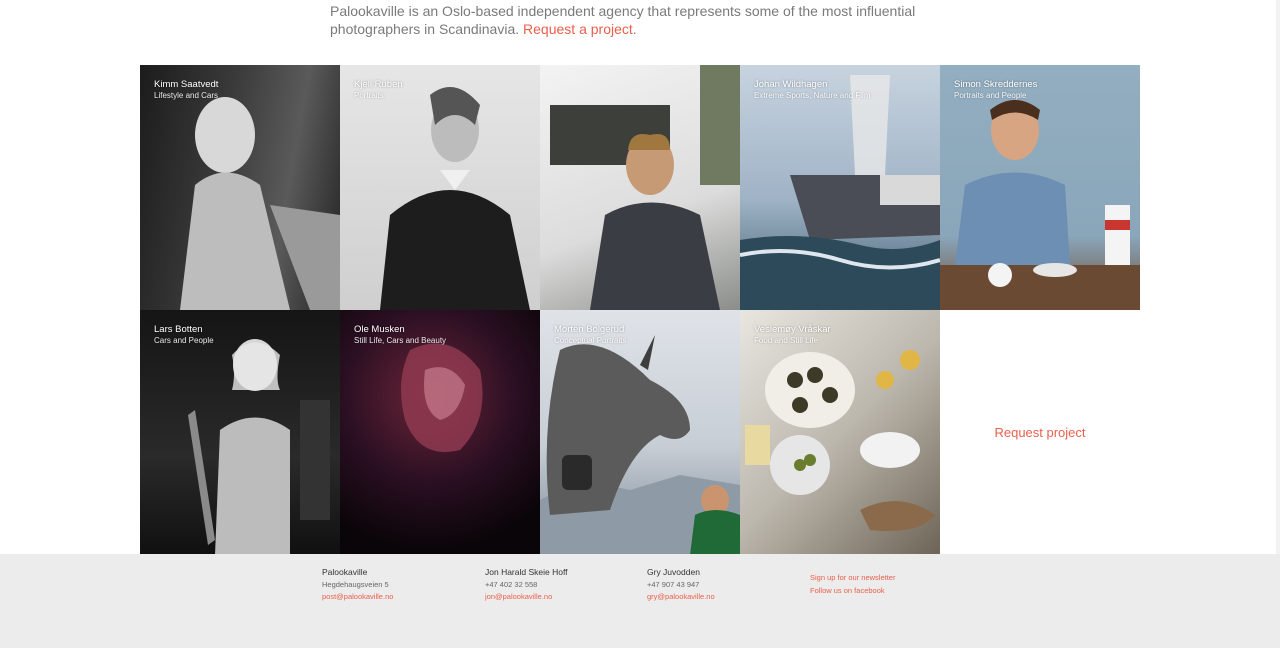  Describe the element at coordinates (681, 597) in the screenshot. I see `contact-email-link: gry@palookaville.no` at that location.